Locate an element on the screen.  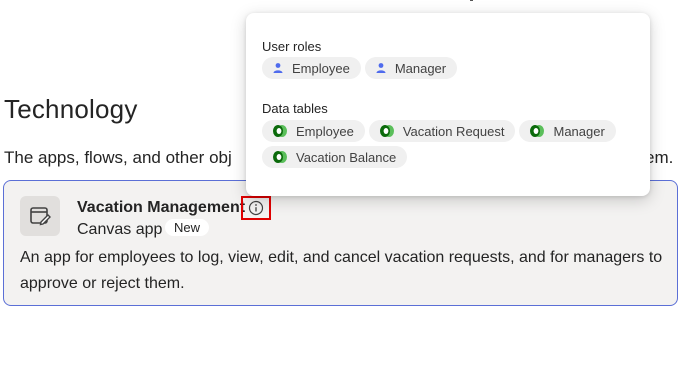
new-badge: New is located at coordinates (187, 227).